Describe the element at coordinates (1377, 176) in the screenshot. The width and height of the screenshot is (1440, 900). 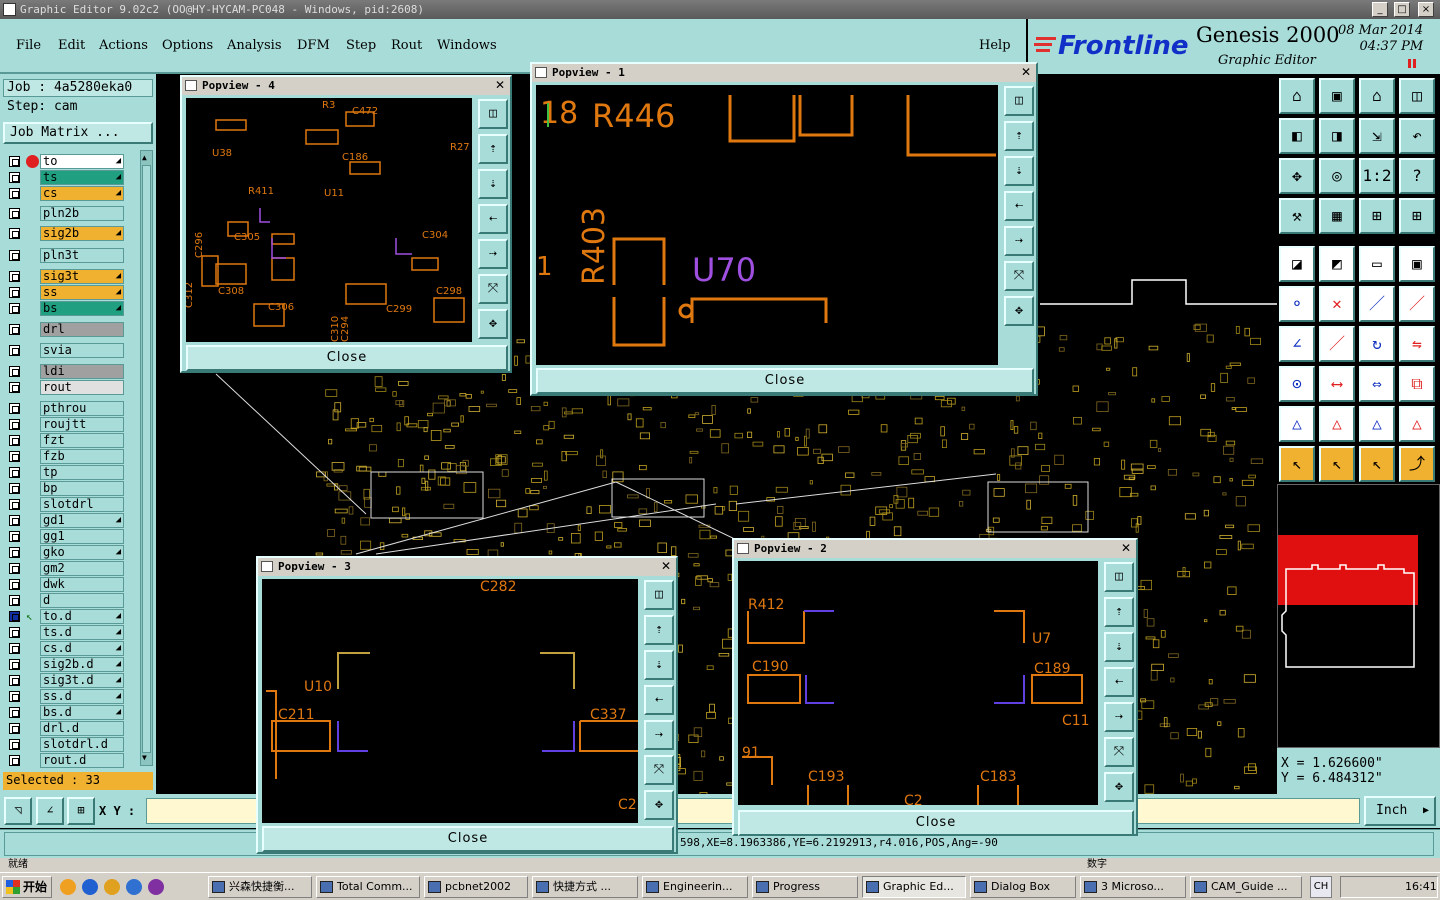
I see `ratio-icon: 1:2` at that location.